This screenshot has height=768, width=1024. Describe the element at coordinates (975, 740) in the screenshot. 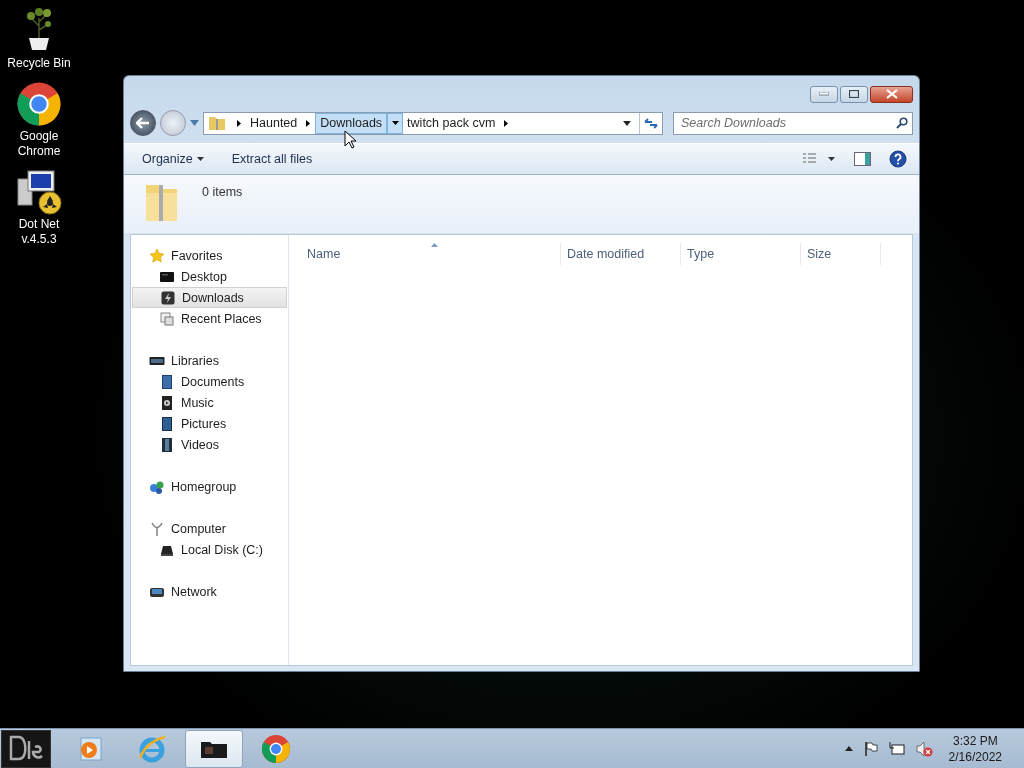

I see `clock-time: 3:32 PM` at that location.